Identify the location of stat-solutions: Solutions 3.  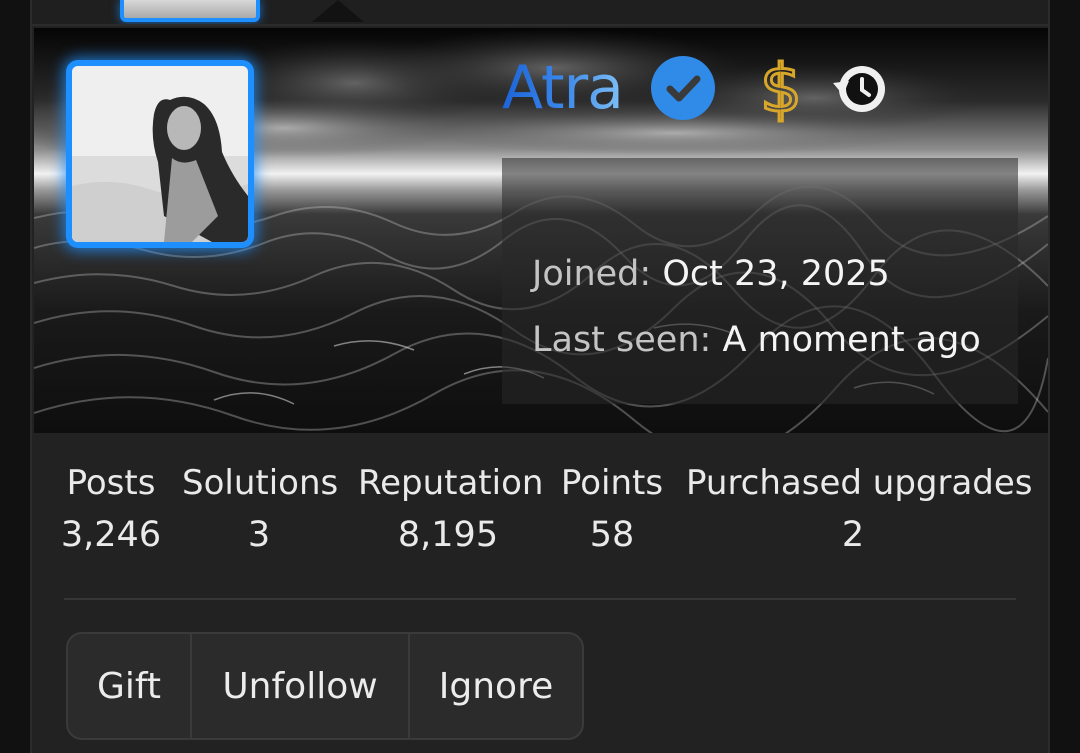
(260, 509).